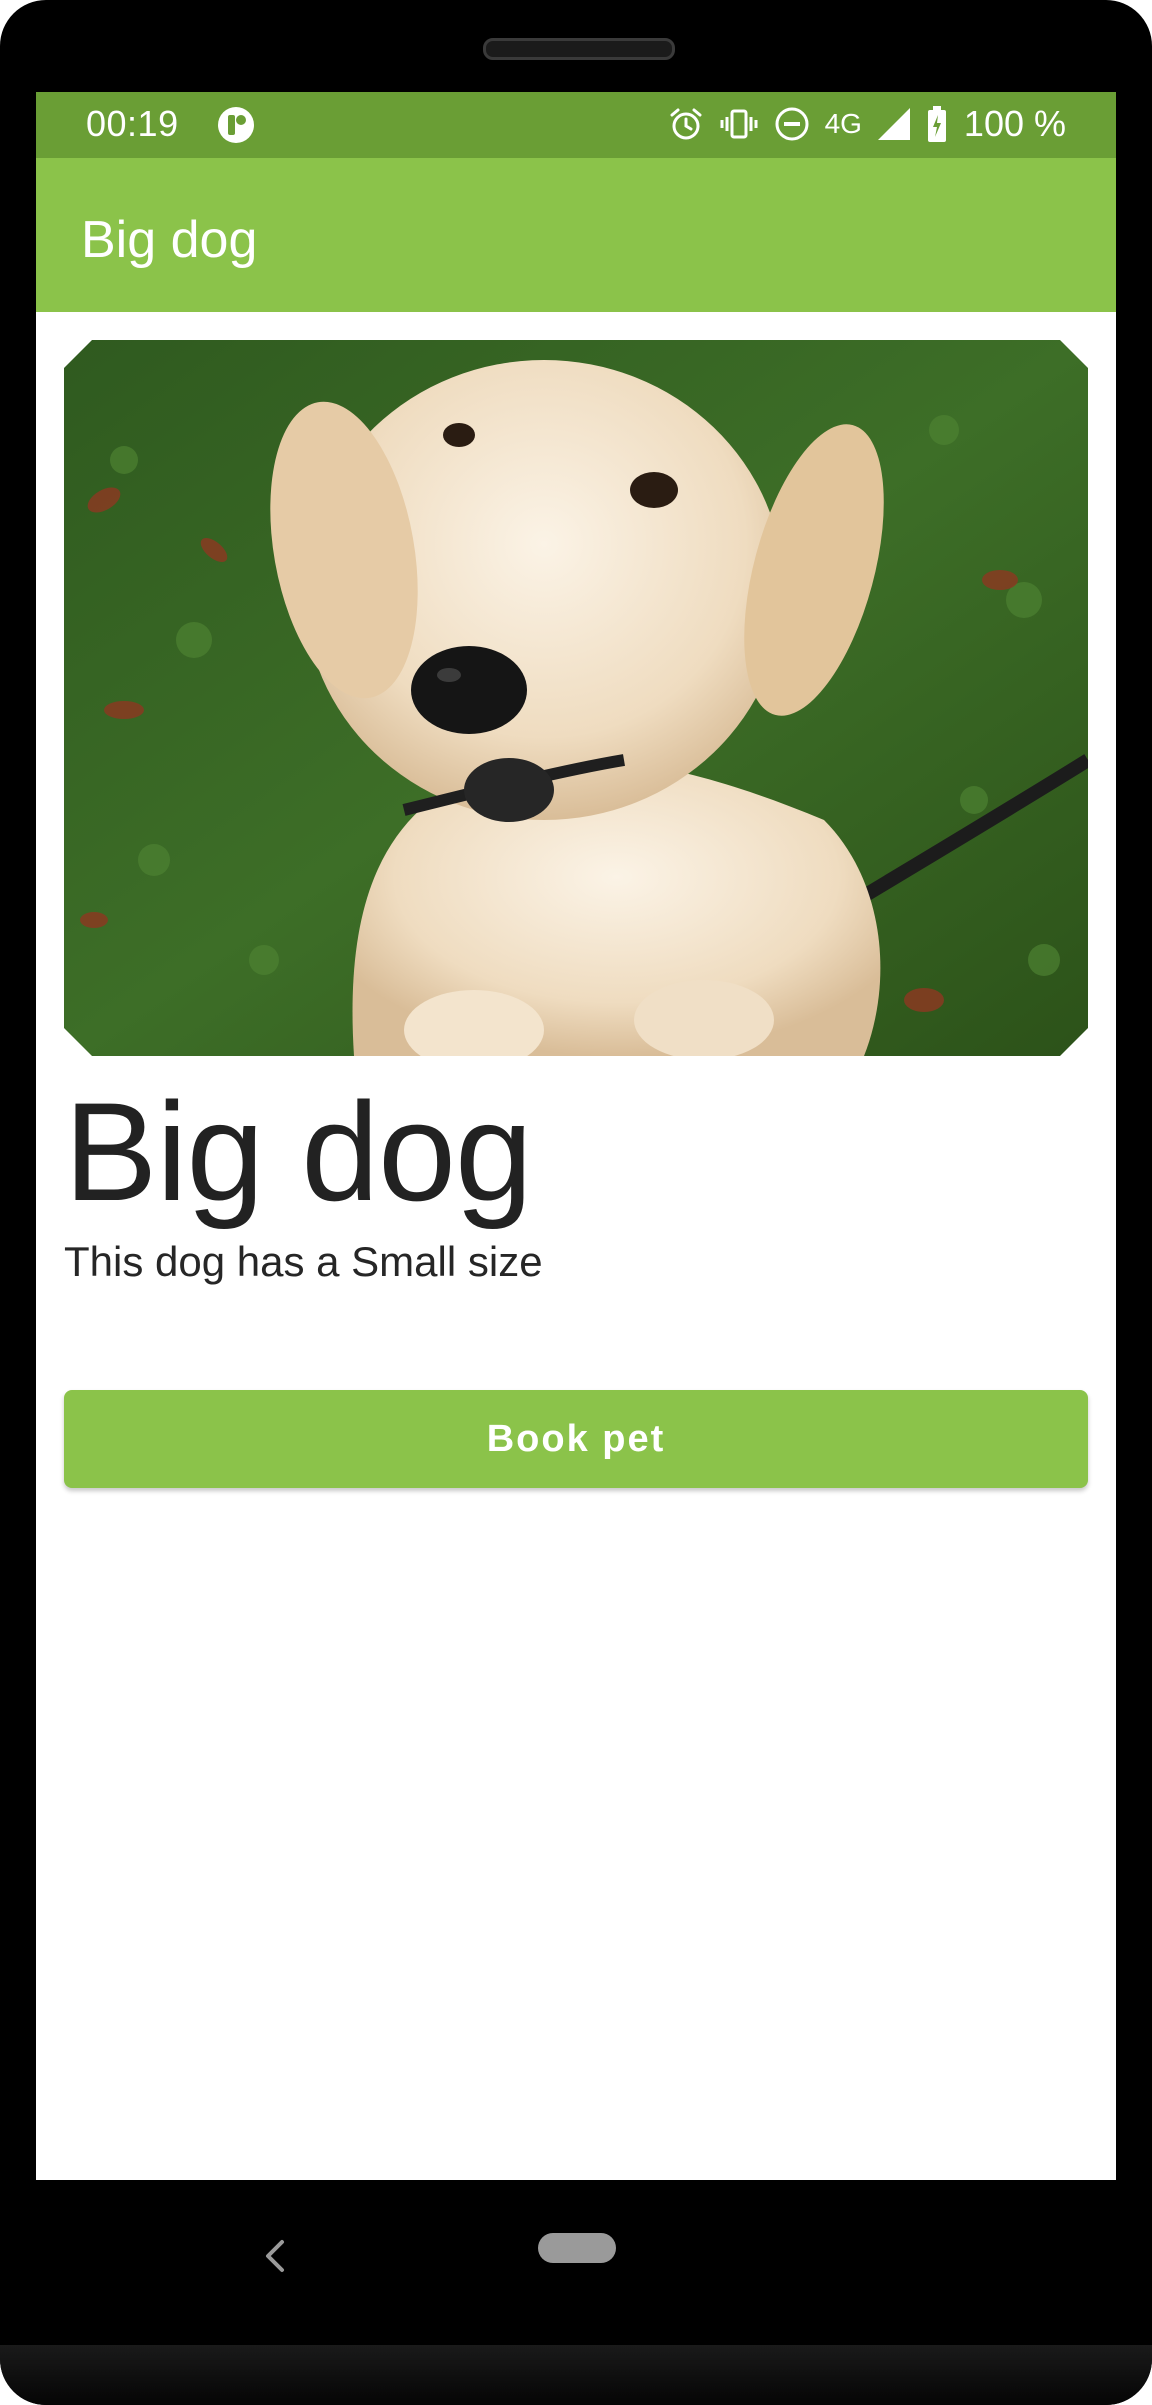 The image size is (1152, 2405). I want to click on pet-name-heading: Big dog, so click(298, 1151).